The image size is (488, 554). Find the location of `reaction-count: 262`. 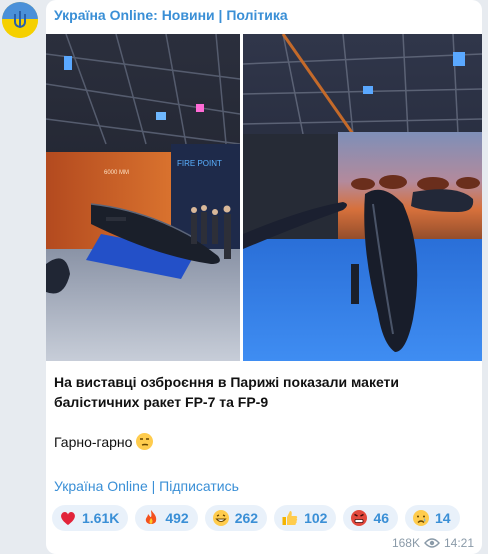

reaction-count: 262 is located at coordinates (246, 518).